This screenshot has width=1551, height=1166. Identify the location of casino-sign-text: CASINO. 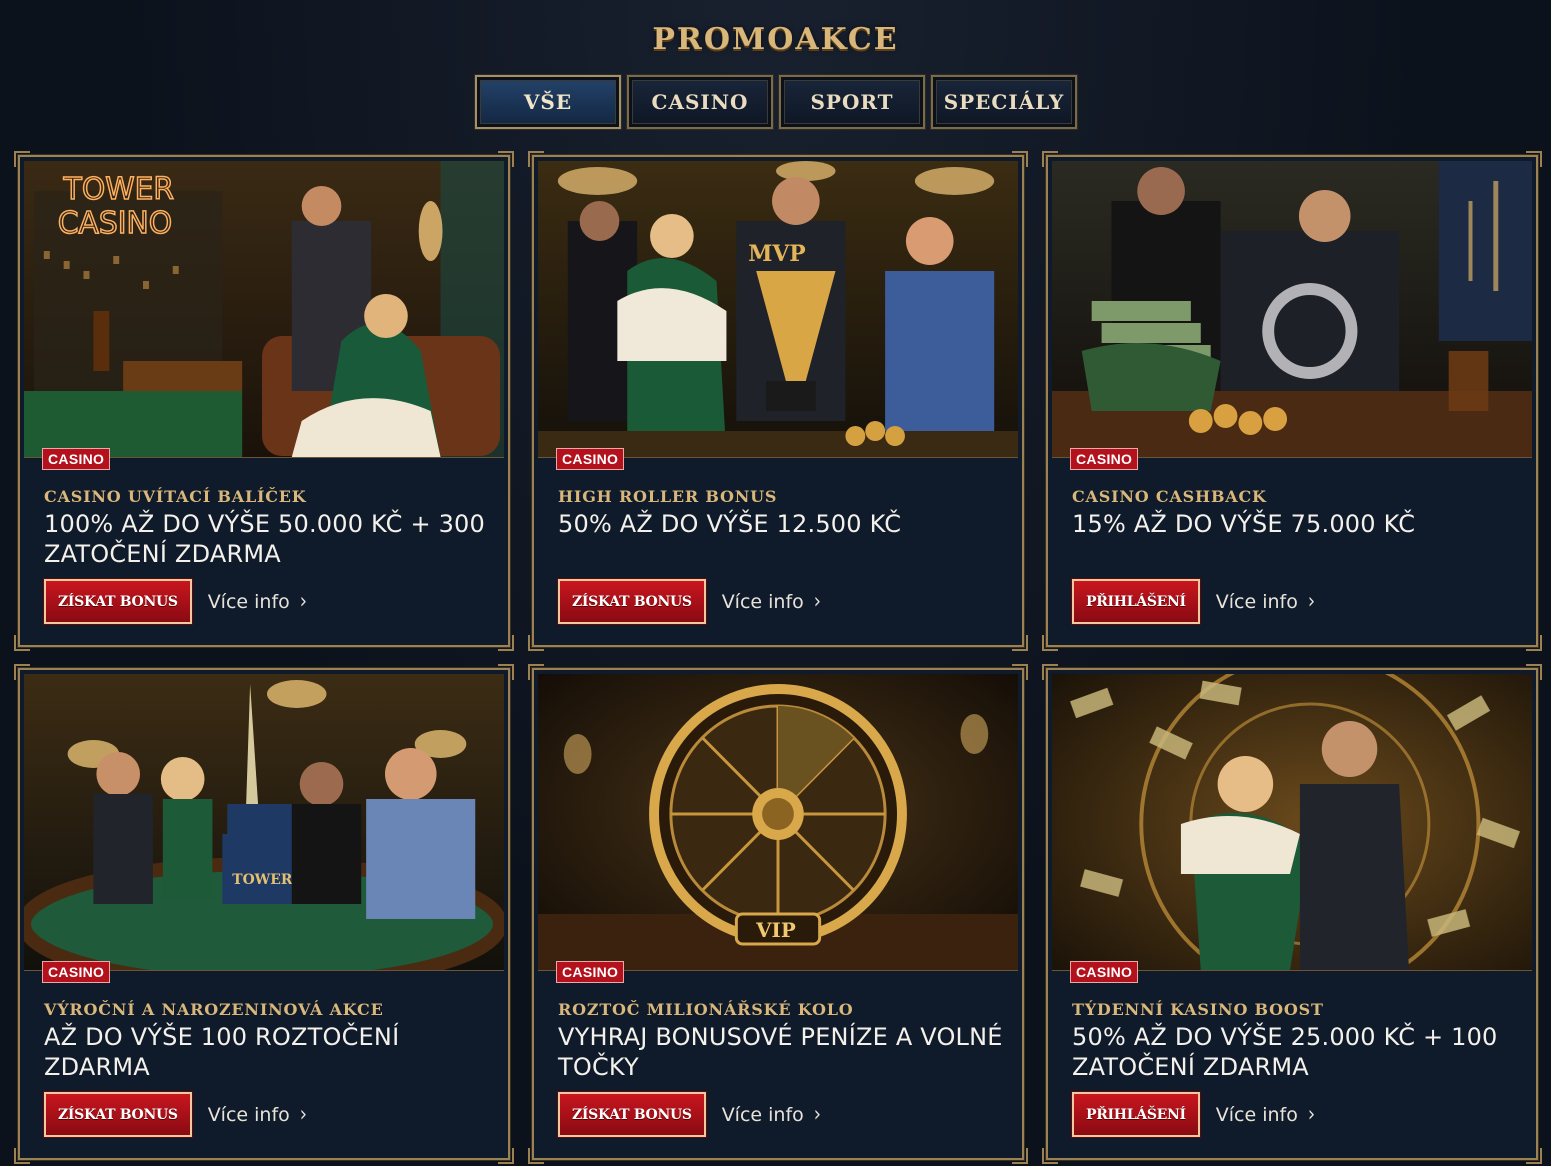
(115, 223).